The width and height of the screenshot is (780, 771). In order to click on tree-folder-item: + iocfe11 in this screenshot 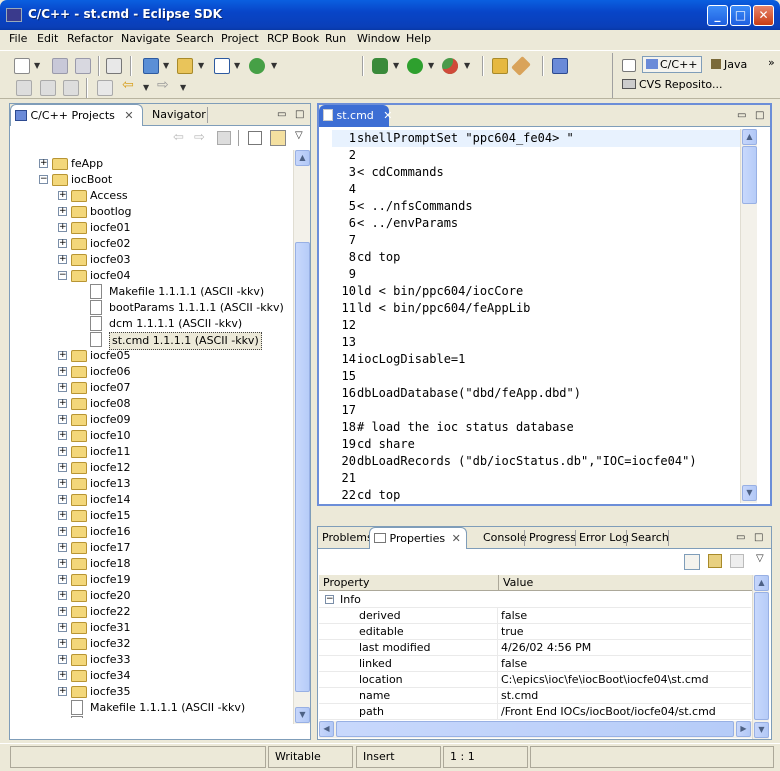, I will do `click(152, 452)`.